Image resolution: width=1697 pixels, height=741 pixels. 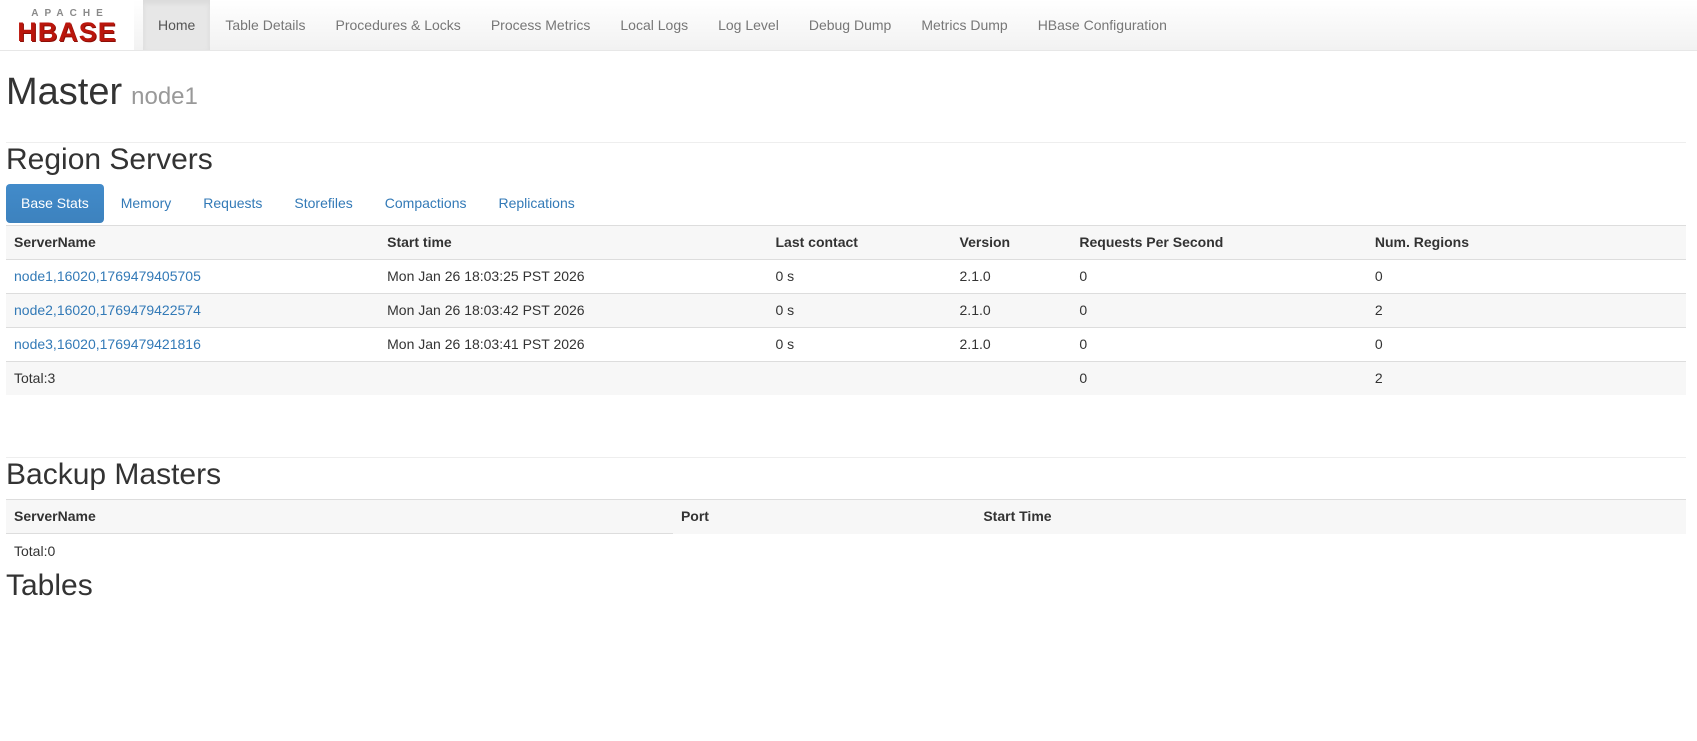 What do you see at coordinates (1219, 242) in the screenshot?
I see `col-requests-per-second: Requests Per Second` at bounding box center [1219, 242].